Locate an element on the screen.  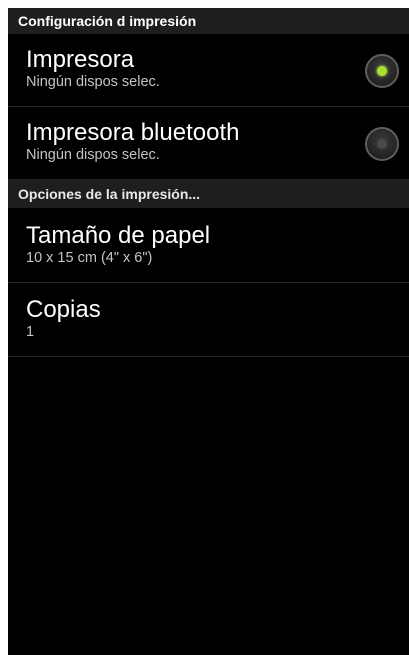
printer-radio-button is located at coordinates (382, 71).